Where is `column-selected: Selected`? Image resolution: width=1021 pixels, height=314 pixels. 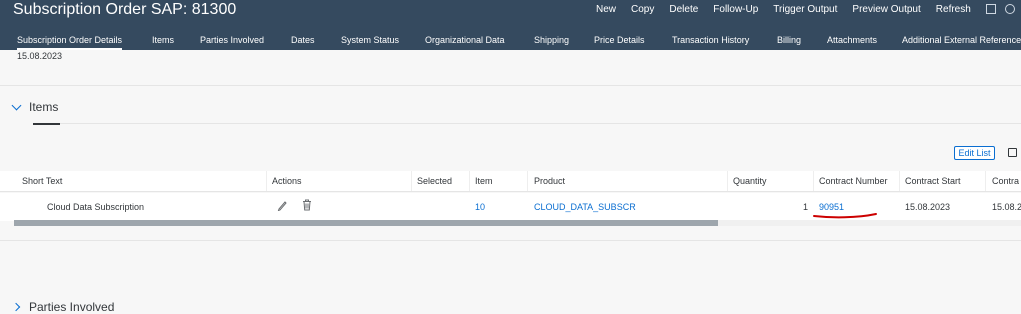
column-selected: Selected is located at coordinates (434, 181).